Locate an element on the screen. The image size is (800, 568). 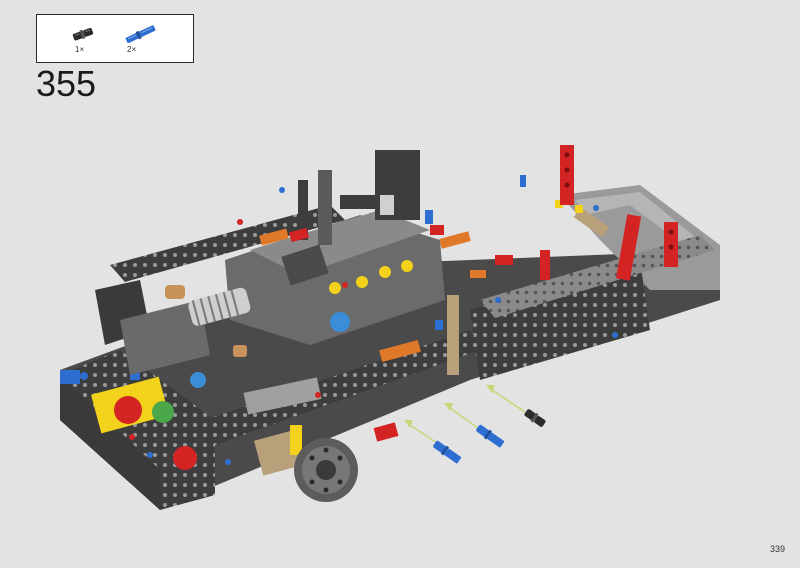
page-number: 339 is located at coordinates (777, 549).